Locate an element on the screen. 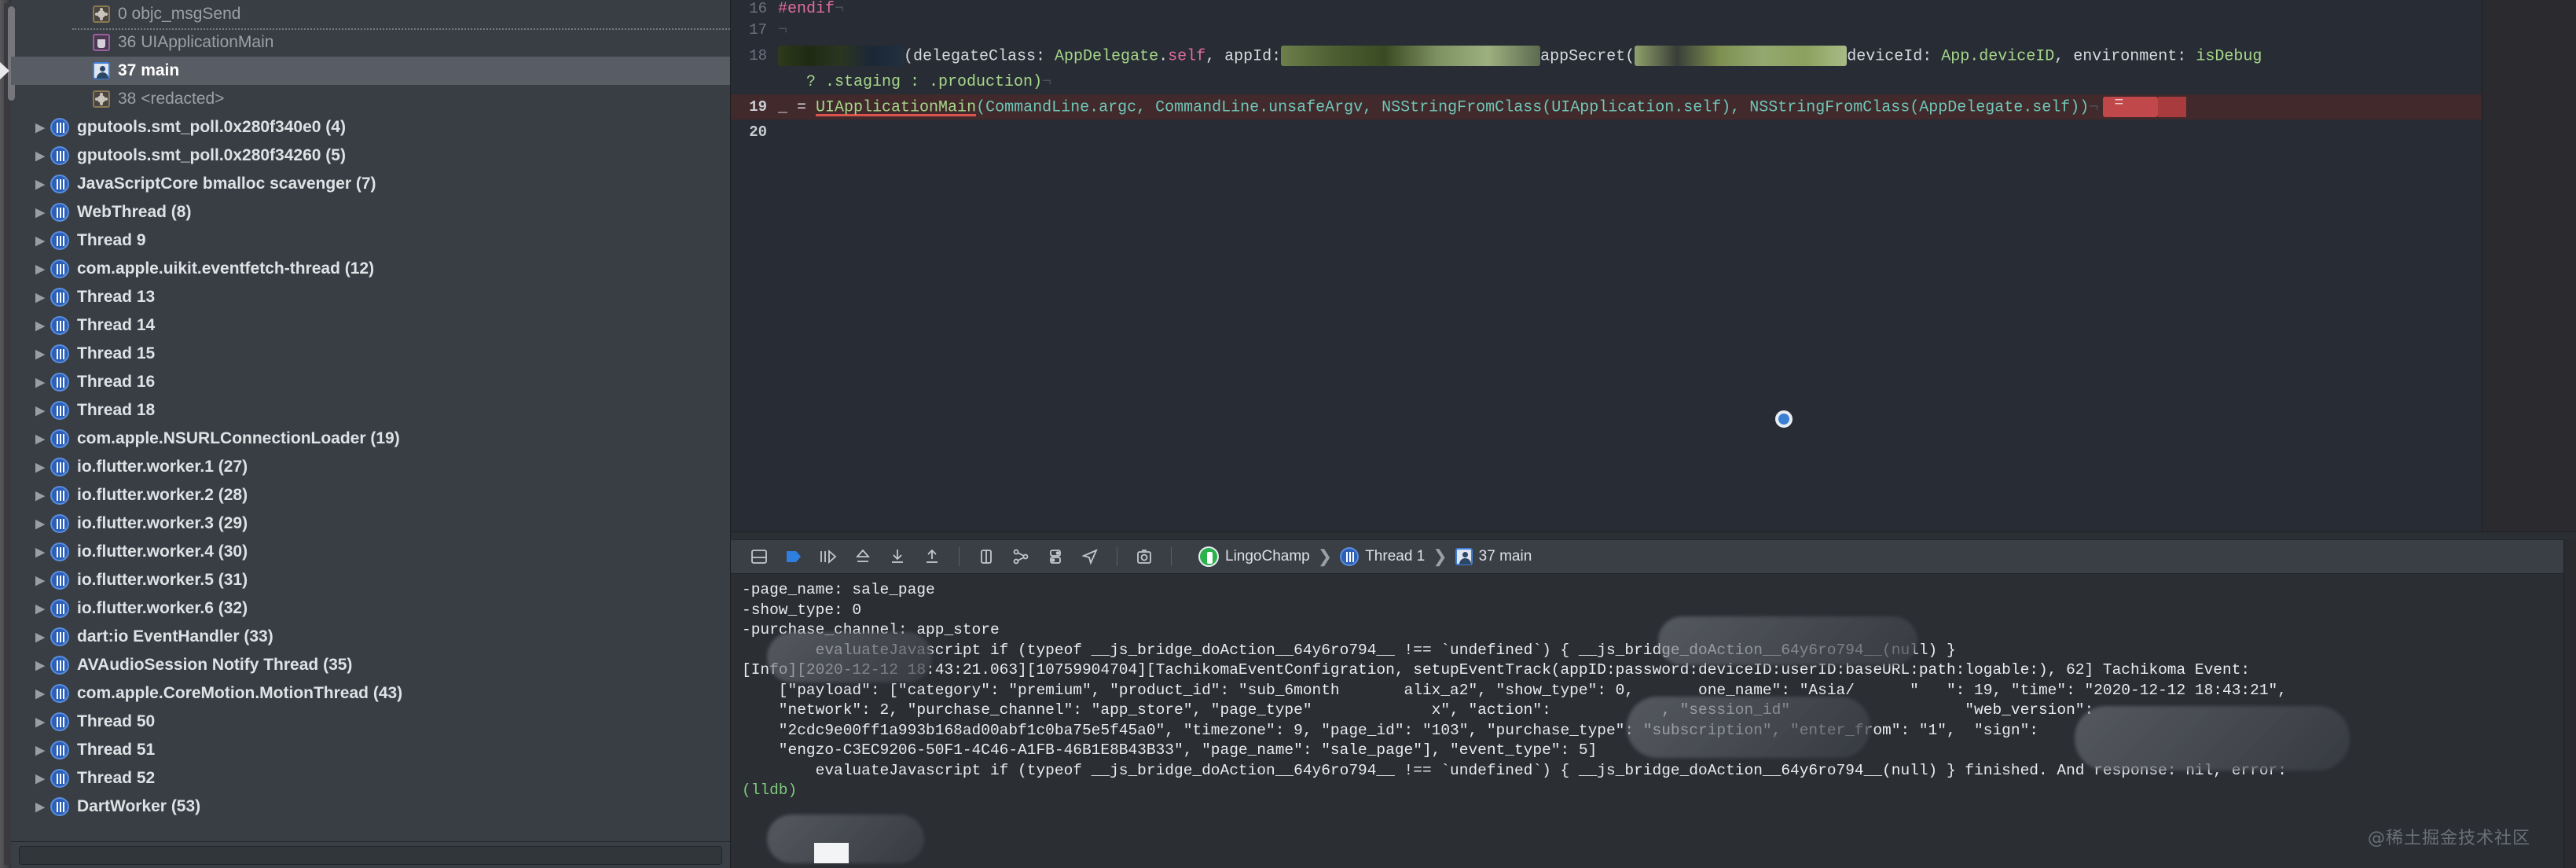 The image size is (2576, 868). thread-row: ▶ io.flutter.worker.4 (30) is located at coordinates (370, 552).